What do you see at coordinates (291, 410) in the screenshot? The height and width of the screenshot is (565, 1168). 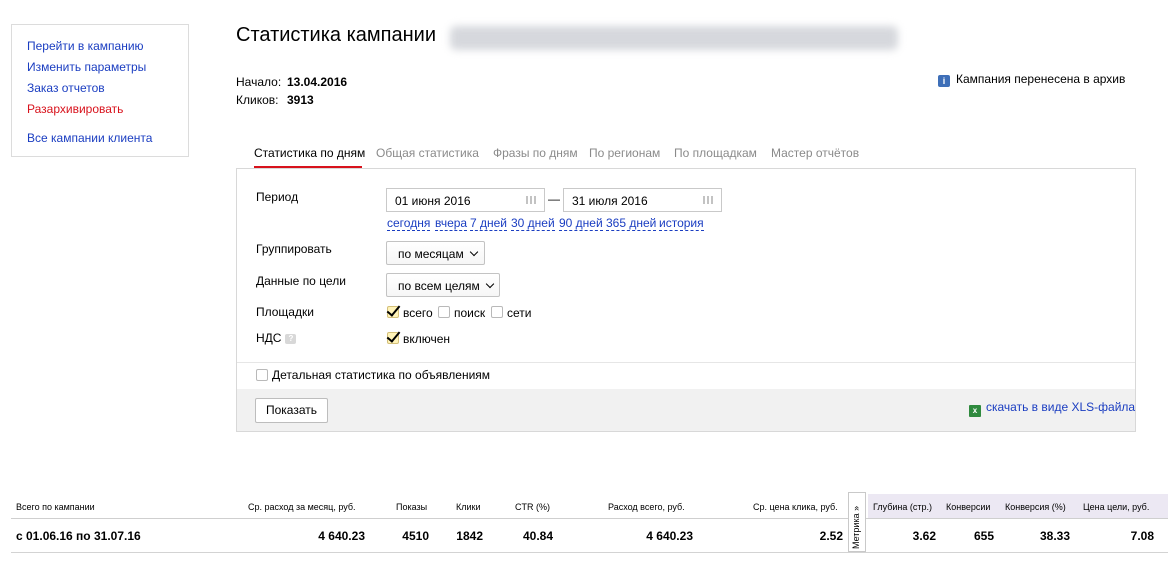 I see `show-button: Показать` at bounding box center [291, 410].